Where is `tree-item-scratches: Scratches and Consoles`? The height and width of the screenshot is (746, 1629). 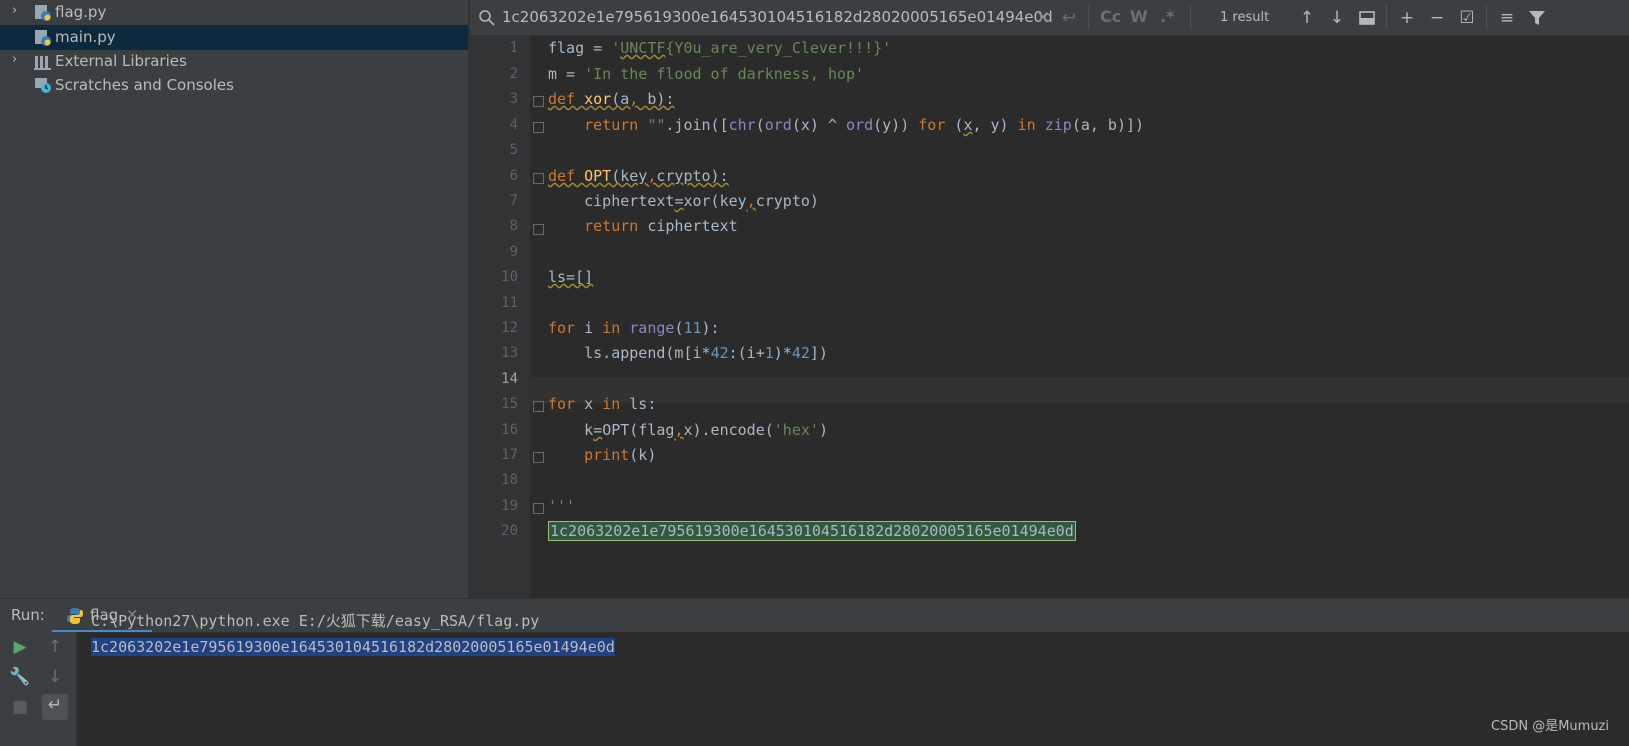
tree-item-scratches: Scratches and Consoles is located at coordinates (234, 85).